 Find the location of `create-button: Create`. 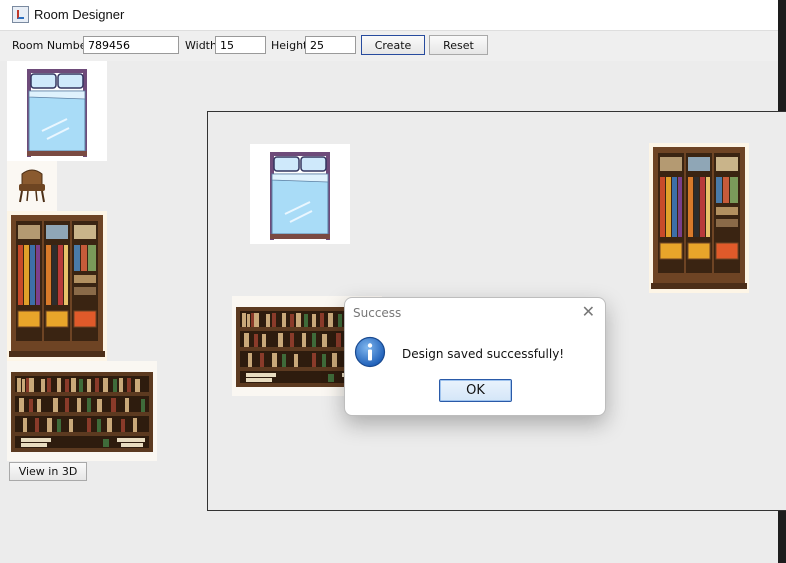

create-button: Create is located at coordinates (393, 45).